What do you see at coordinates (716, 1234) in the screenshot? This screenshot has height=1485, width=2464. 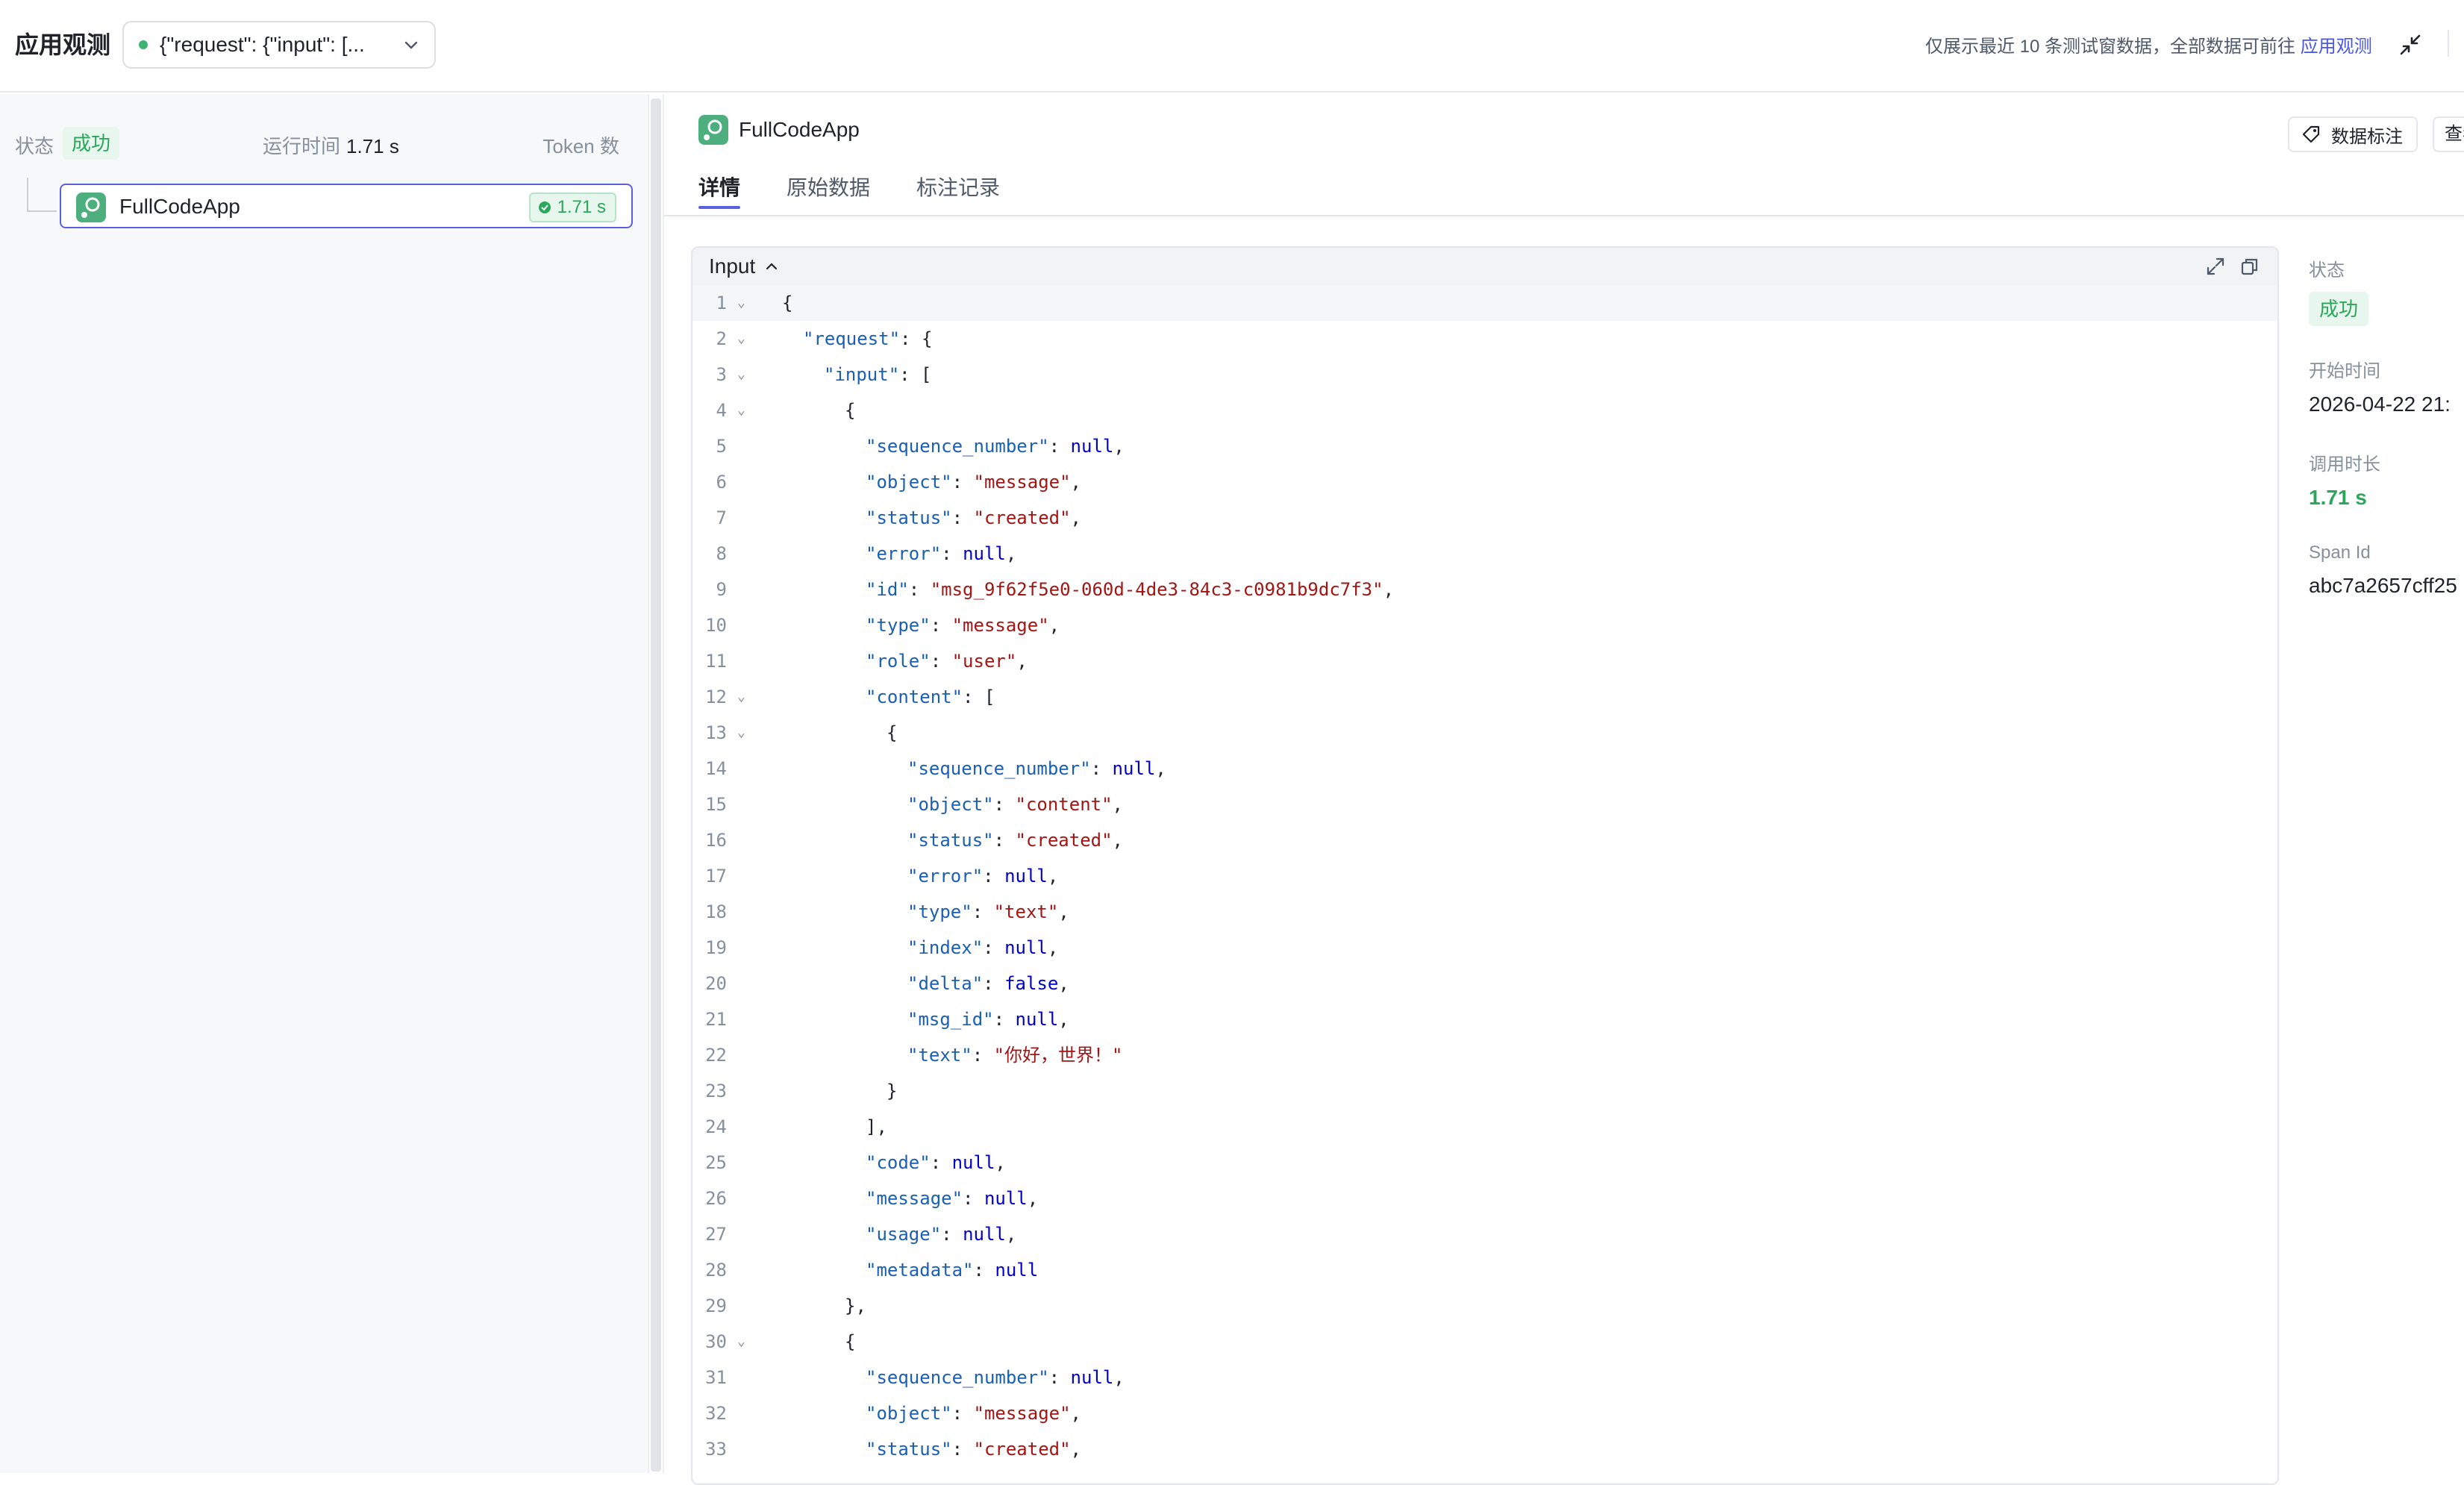 I see `line-number: 27` at bounding box center [716, 1234].